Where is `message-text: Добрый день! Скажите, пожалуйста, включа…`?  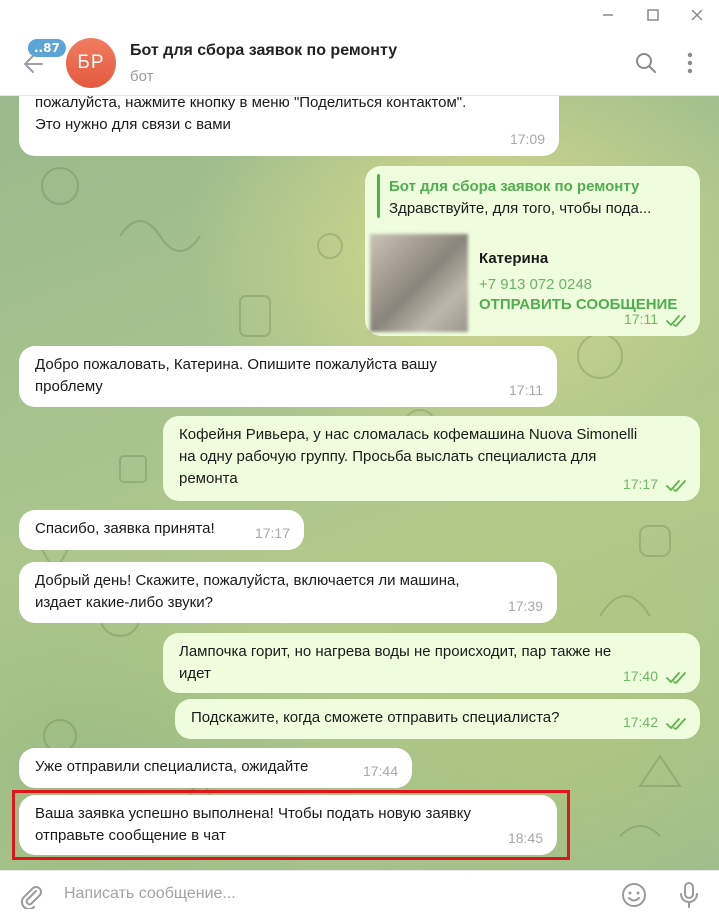
message-text: Добрый день! Скажите, пожалуйста, включа… is located at coordinates (247, 580).